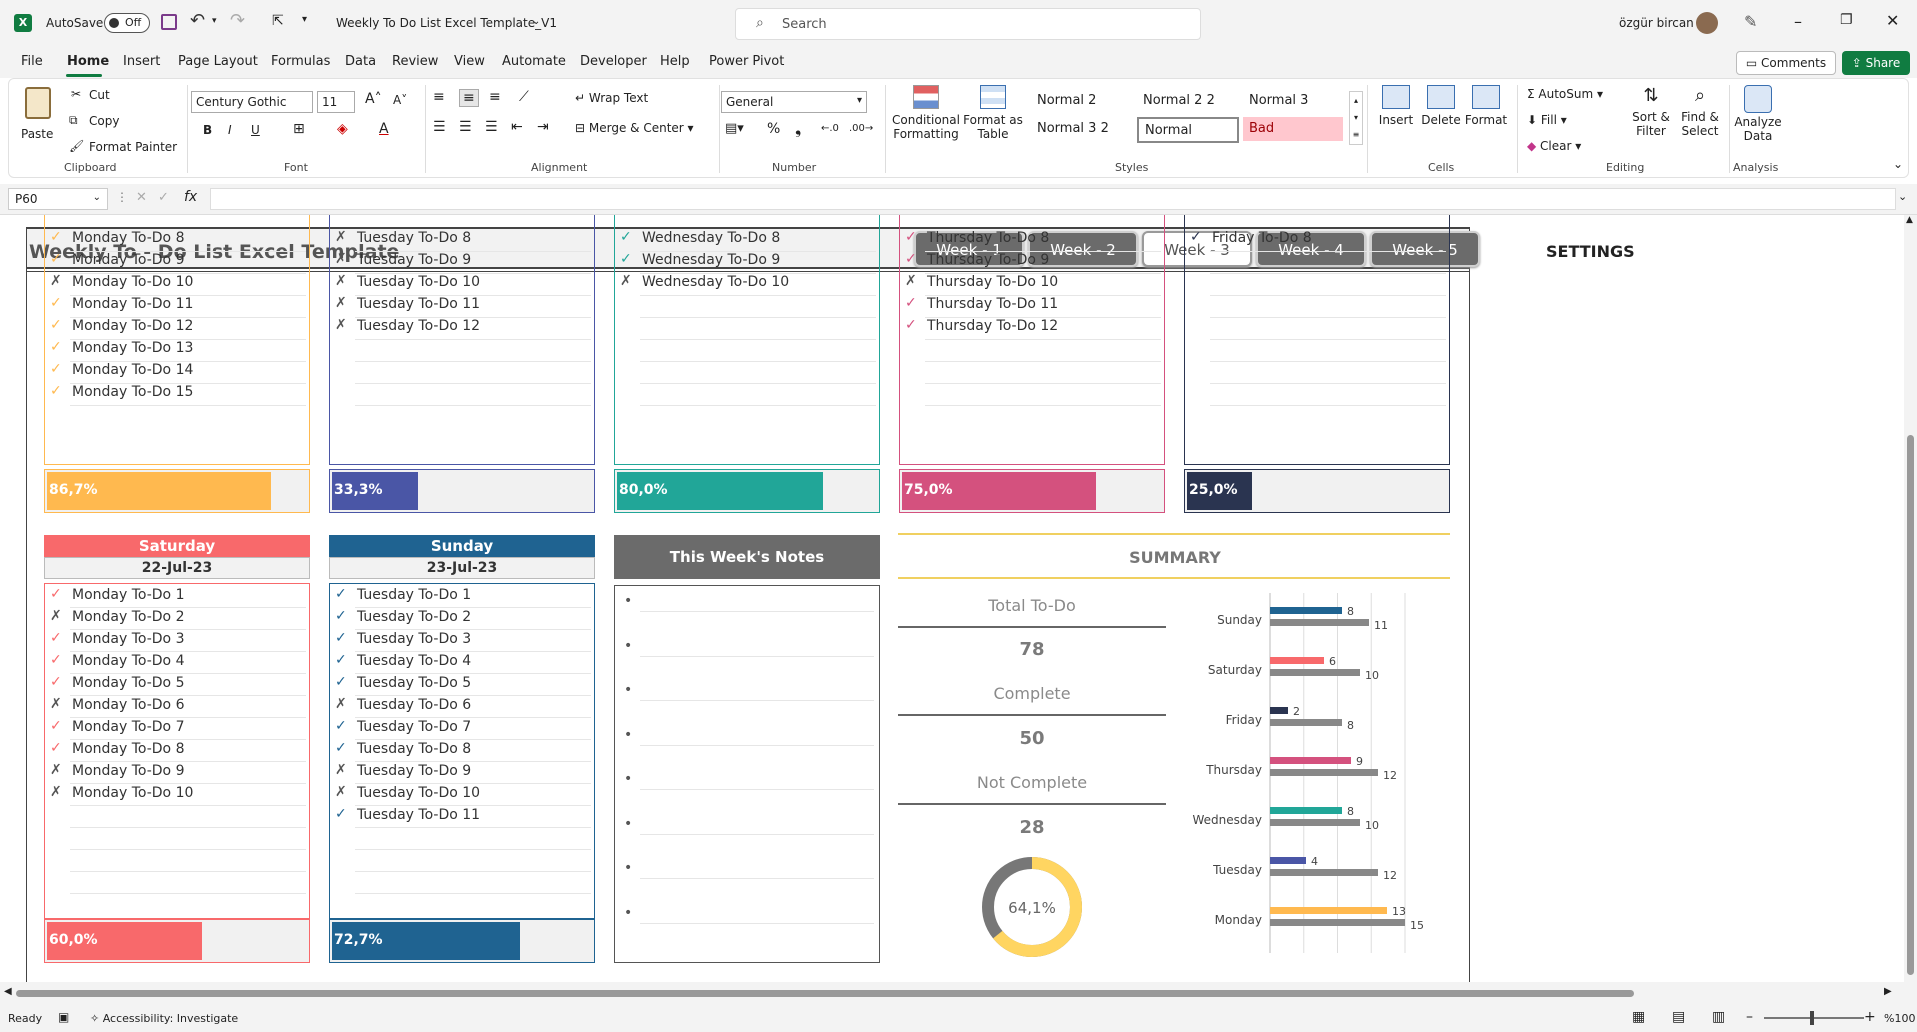  Describe the element at coordinates (132, 392) in the screenshot. I see `monday-todo-item: Monday To-Do 15` at that location.